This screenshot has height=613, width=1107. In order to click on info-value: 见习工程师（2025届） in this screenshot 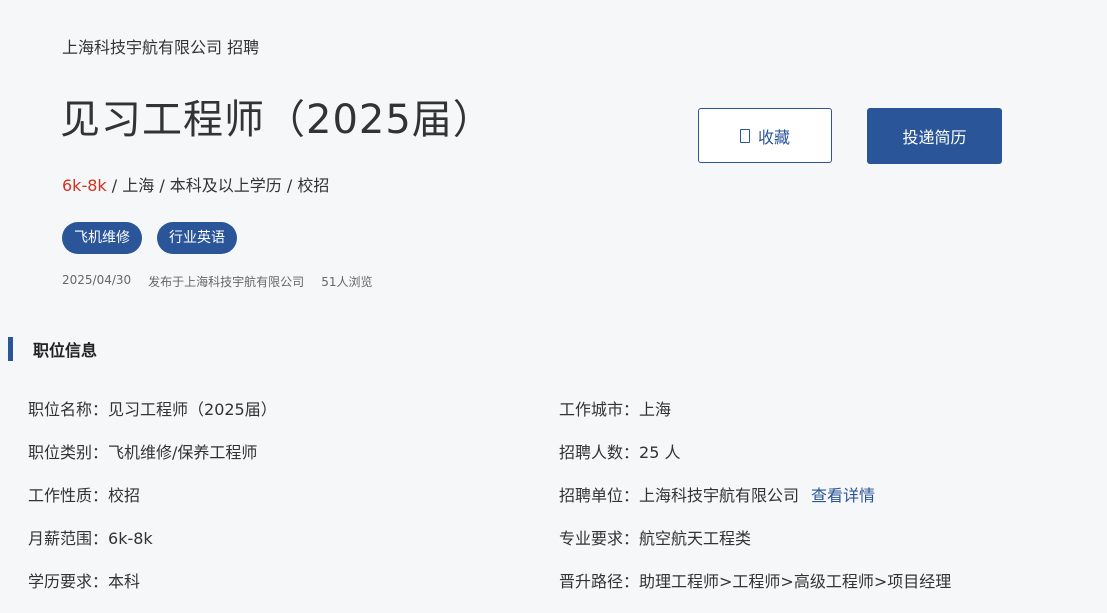, I will do `click(192, 409)`.